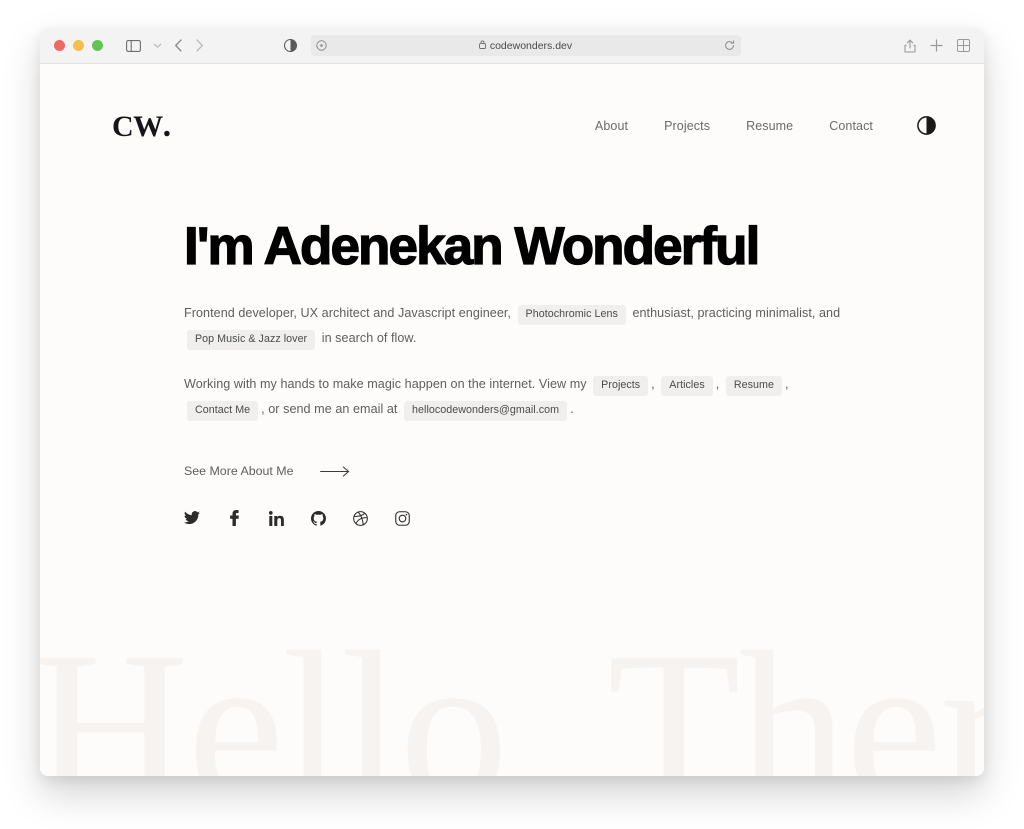  What do you see at coordinates (239, 471) in the screenshot?
I see `cta-label: See More About Me` at bounding box center [239, 471].